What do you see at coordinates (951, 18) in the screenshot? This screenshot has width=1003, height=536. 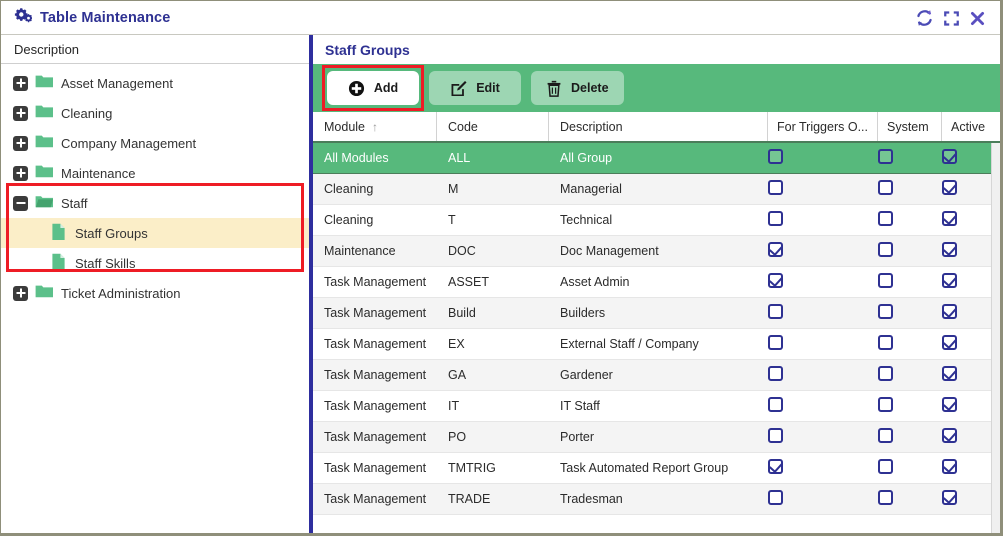 I see `maximize-icon` at bounding box center [951, 18].